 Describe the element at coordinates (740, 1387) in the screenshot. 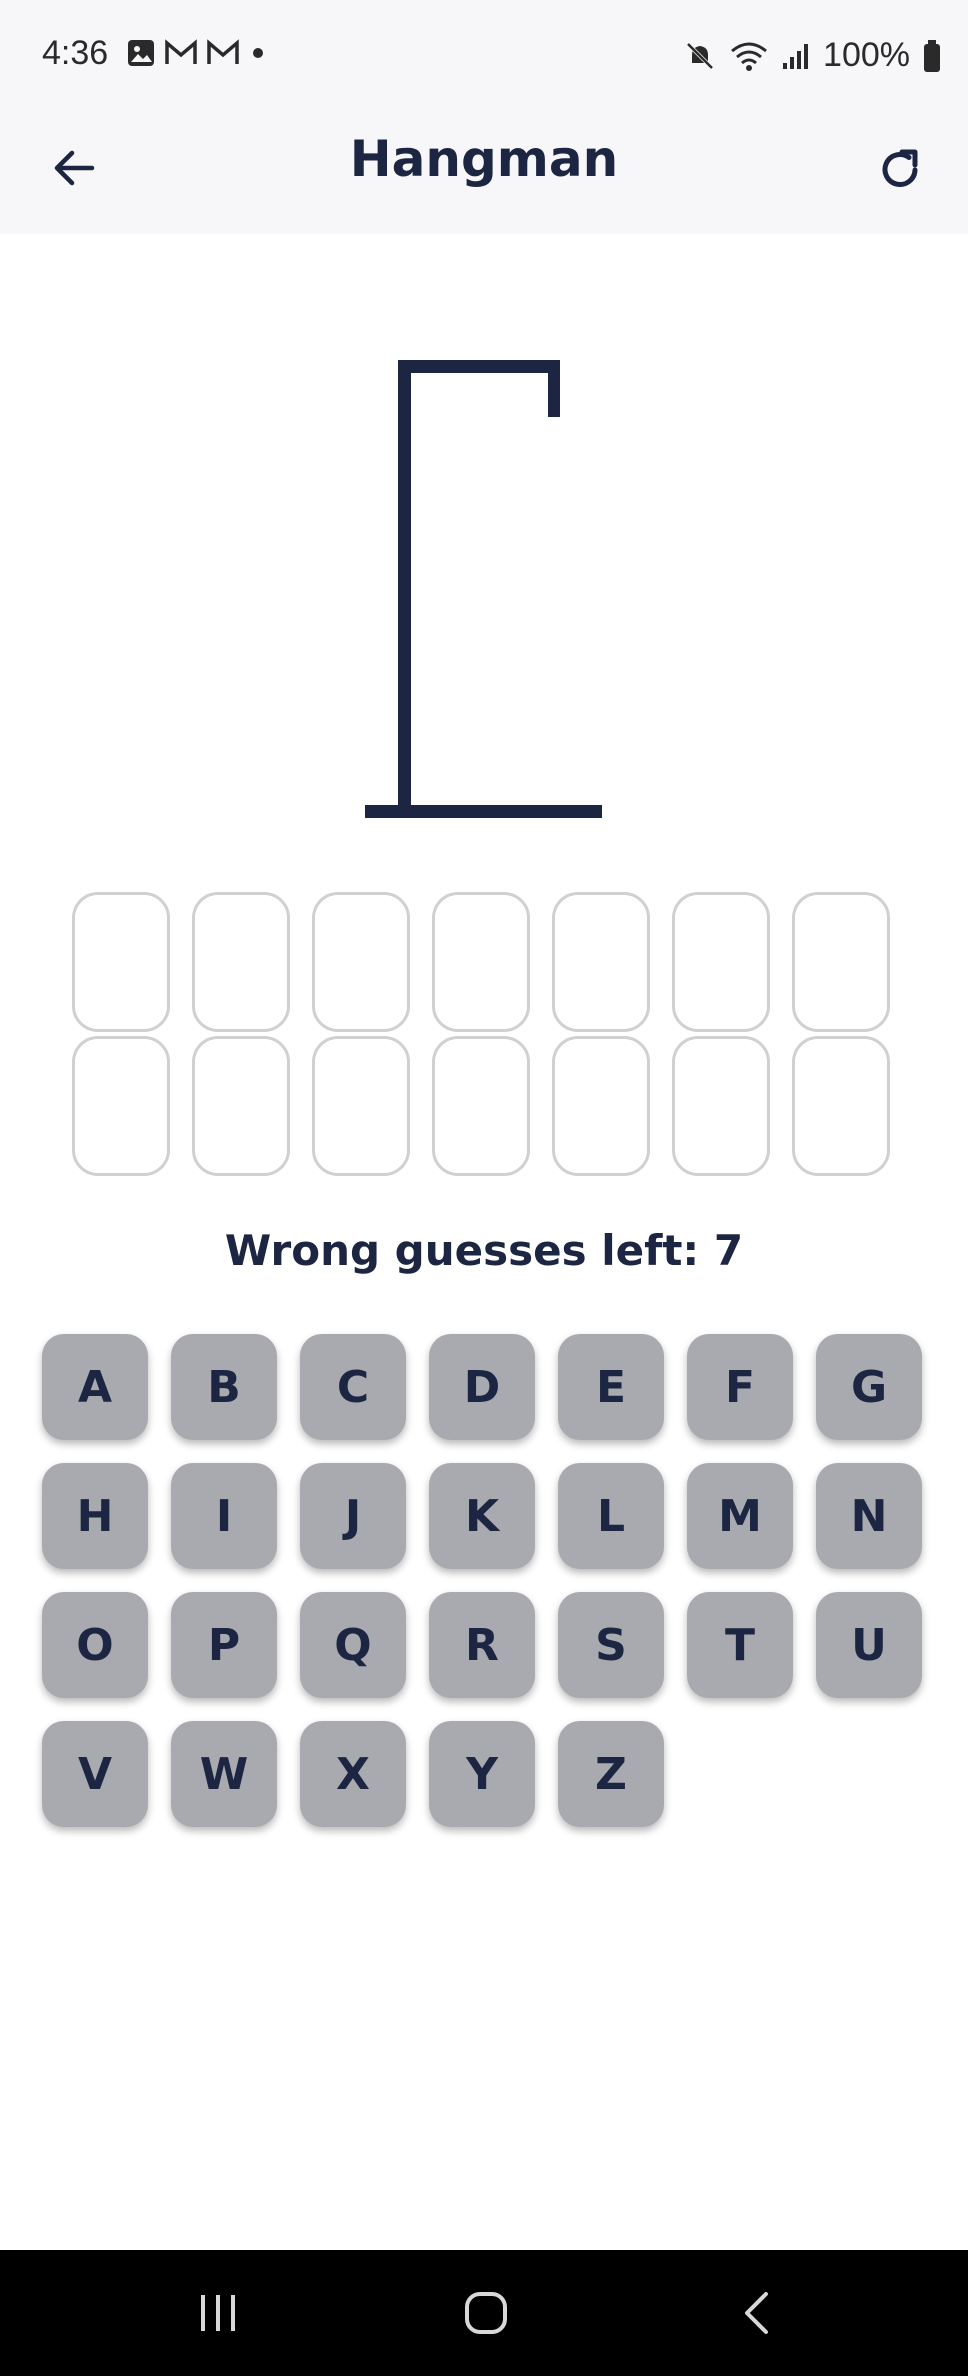

I see `key-f: F` at that location.